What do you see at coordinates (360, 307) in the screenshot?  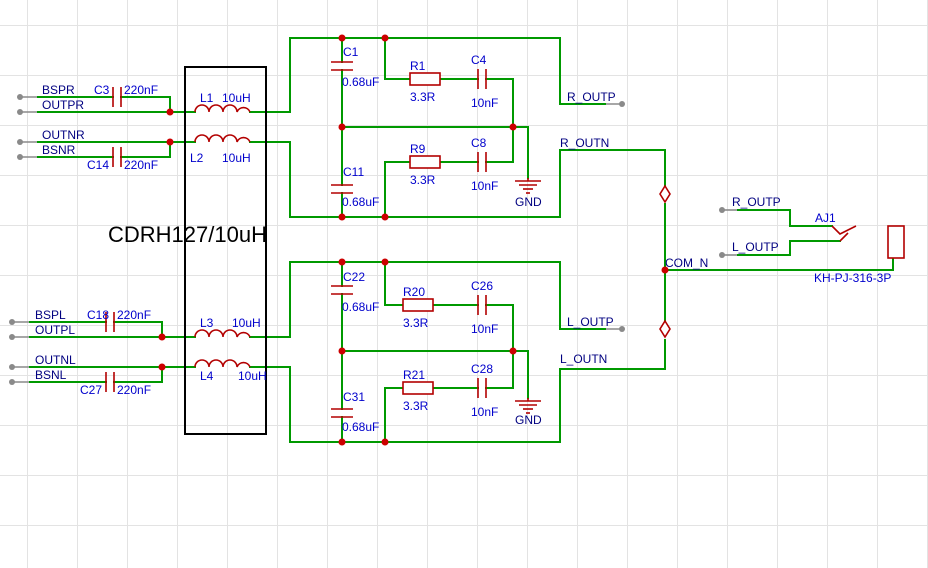 I see `C22-value: 0.68uF` at bounding box center [360, 307].